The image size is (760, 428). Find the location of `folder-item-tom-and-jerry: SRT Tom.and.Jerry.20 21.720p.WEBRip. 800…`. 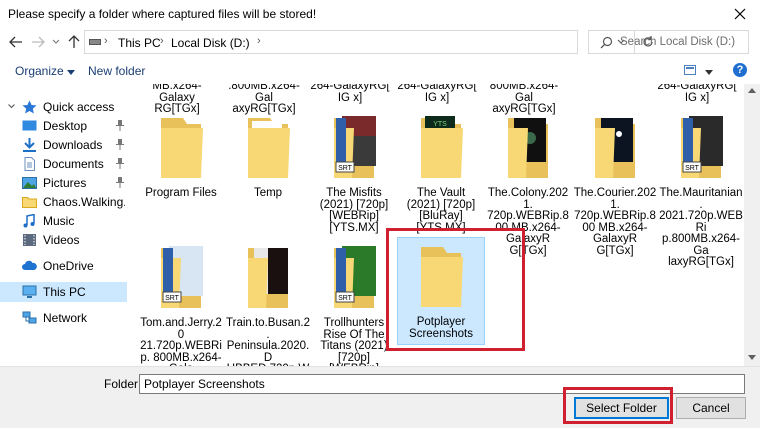

folder-item-tom-and-jerry: SRT Tom.and.Jerry.20 21.720p.WEBRip. 800… is located at coordinates (181, 304).